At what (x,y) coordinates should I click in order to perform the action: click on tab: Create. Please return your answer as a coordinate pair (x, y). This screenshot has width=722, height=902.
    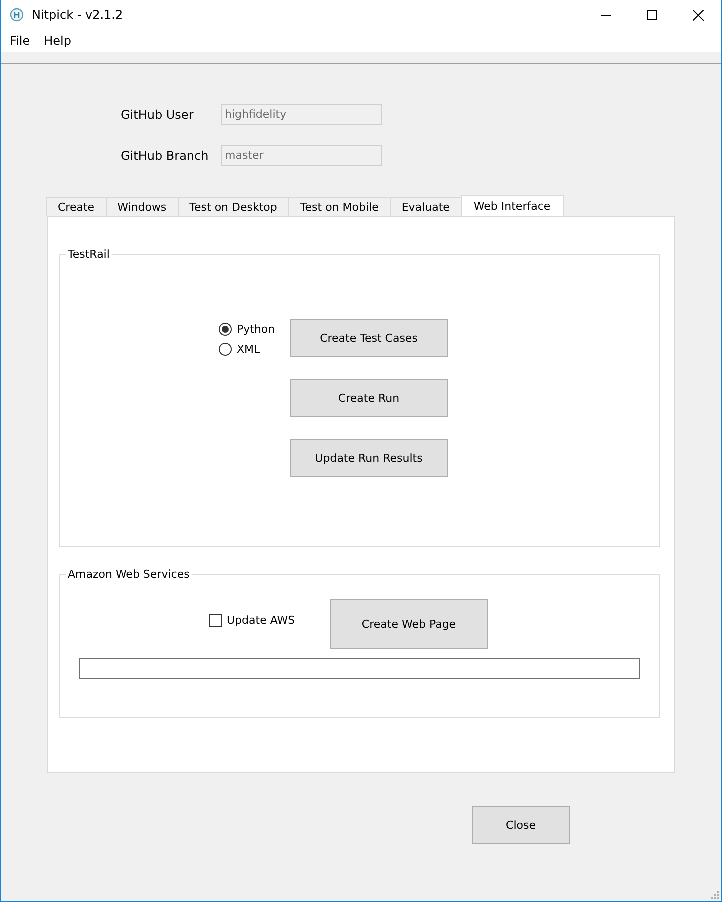
    Looking at the image, I should click on (76, 206).